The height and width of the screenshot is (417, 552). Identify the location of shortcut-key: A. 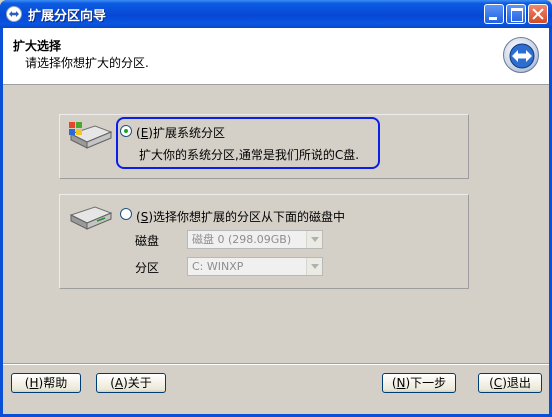
(119, 383).